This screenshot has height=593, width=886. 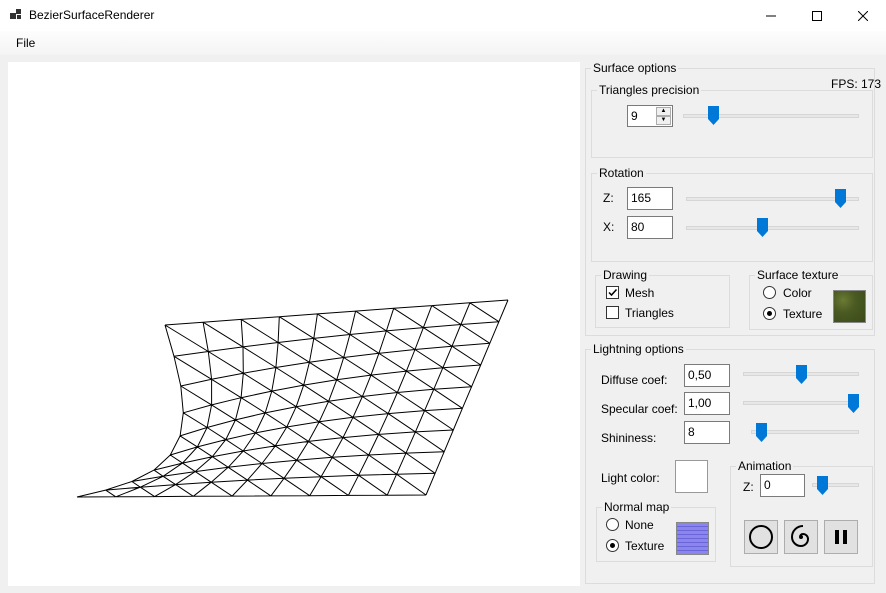 What do you see at coordinates (772, 199) in the screenshot?
I see `rotation-z-slider` at bounding box center [772, 199].